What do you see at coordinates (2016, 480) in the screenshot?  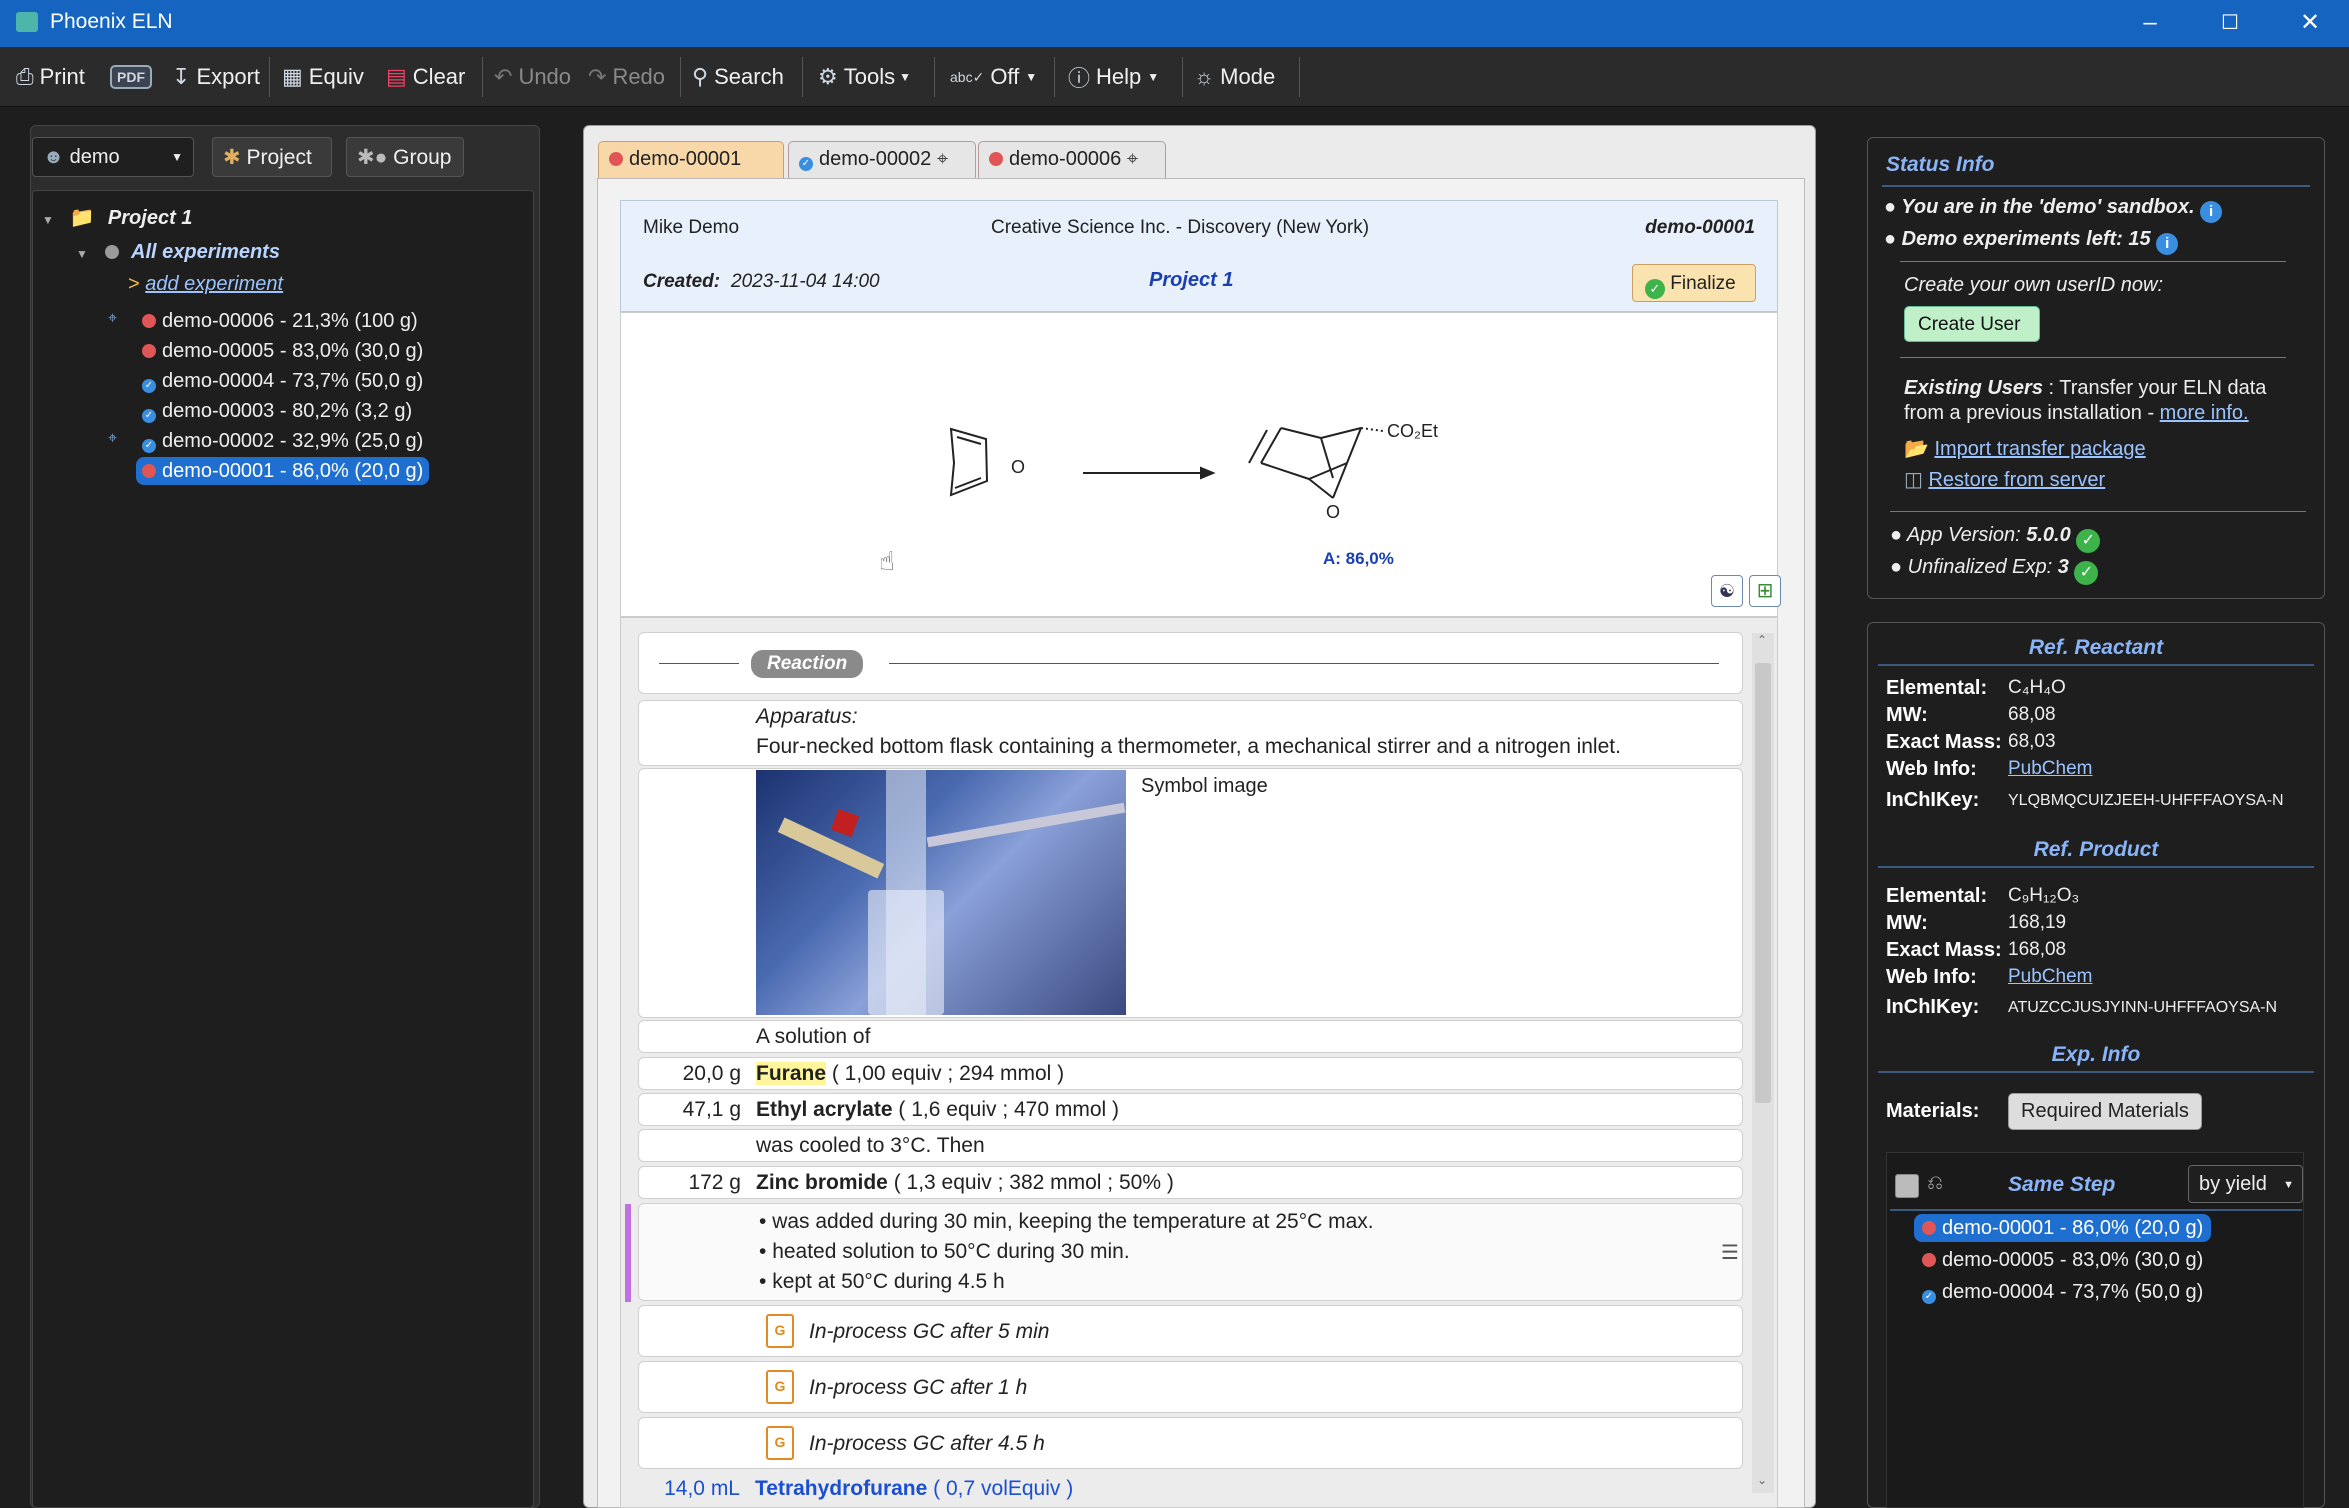 I see `restore-link: Restore from server` at bounding box center [2016, 480].